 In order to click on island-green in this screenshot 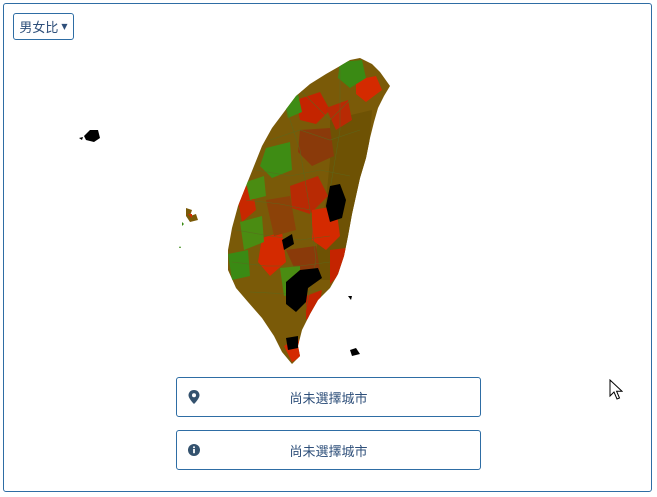, I will do `click(350, 298)`.